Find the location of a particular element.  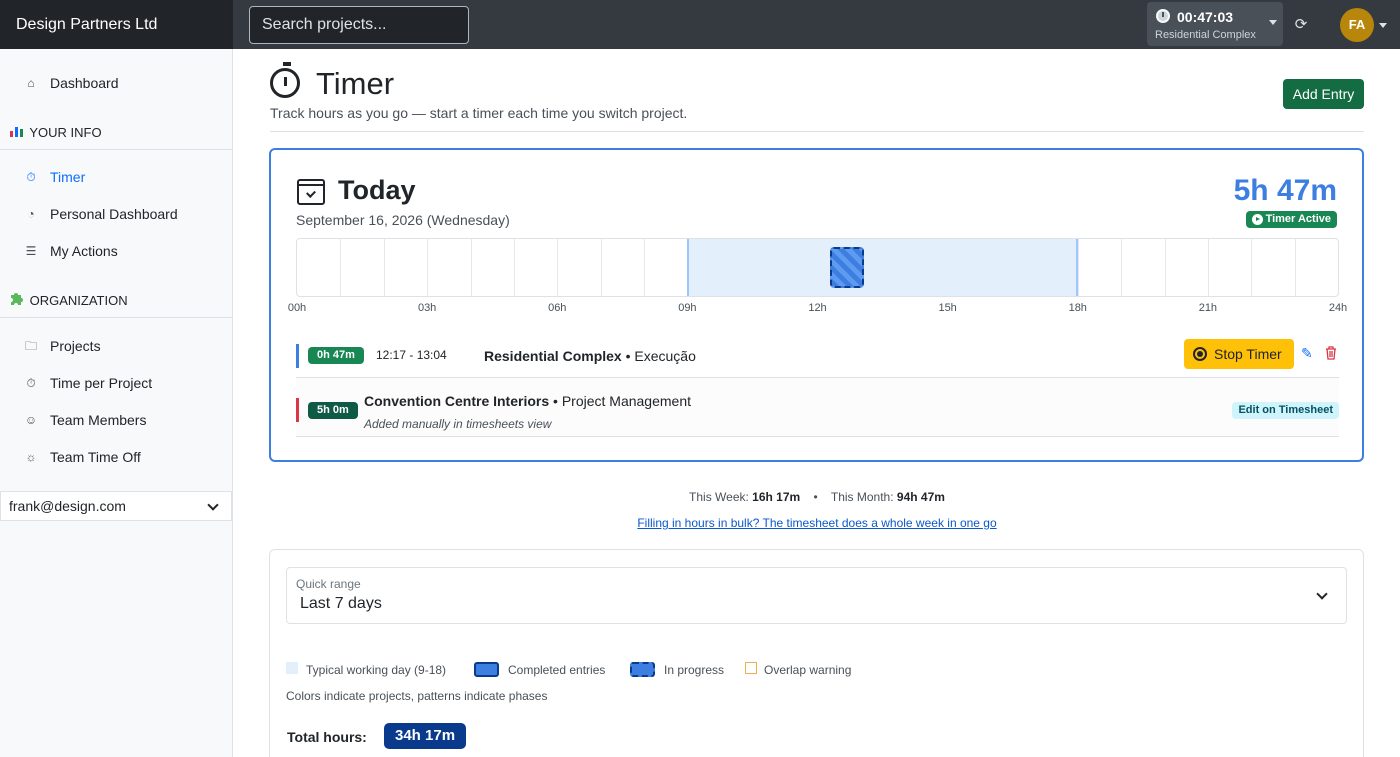

timeline-tick-label: 06h is located at coordinates (557, 308).